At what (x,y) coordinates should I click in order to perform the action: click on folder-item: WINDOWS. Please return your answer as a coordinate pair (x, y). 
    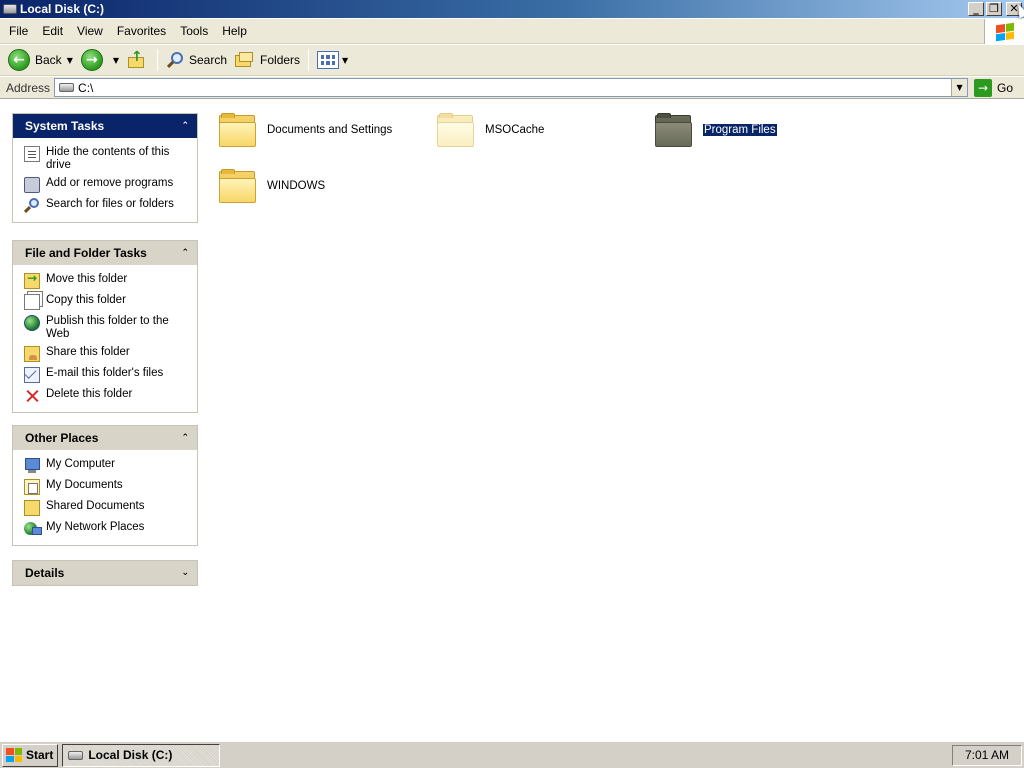
    Looking at the image, I should click on (272, 186).